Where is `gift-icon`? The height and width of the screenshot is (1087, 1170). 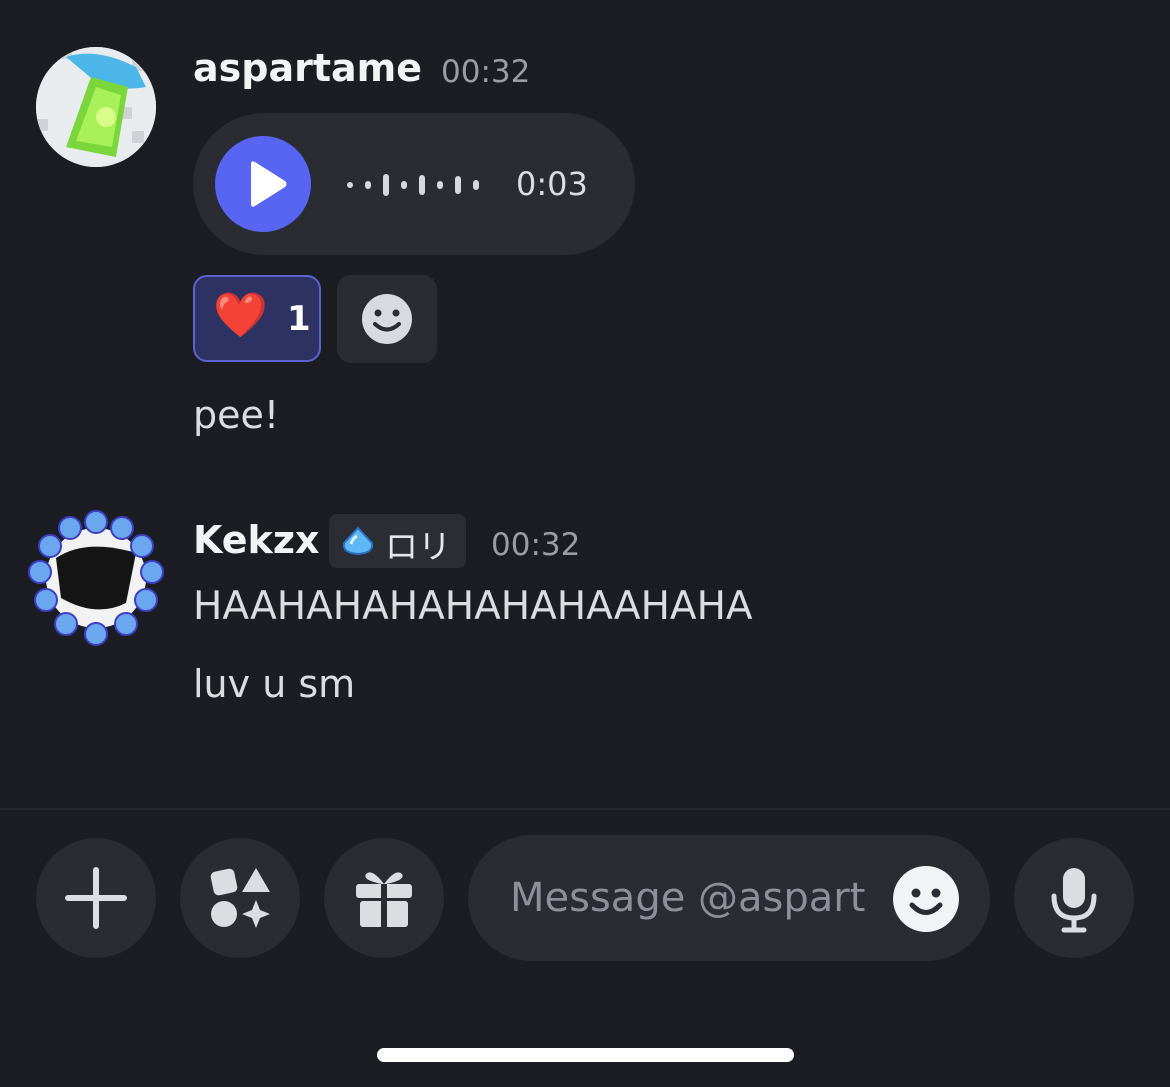
gift-icon is located at coordinates (384, 899).